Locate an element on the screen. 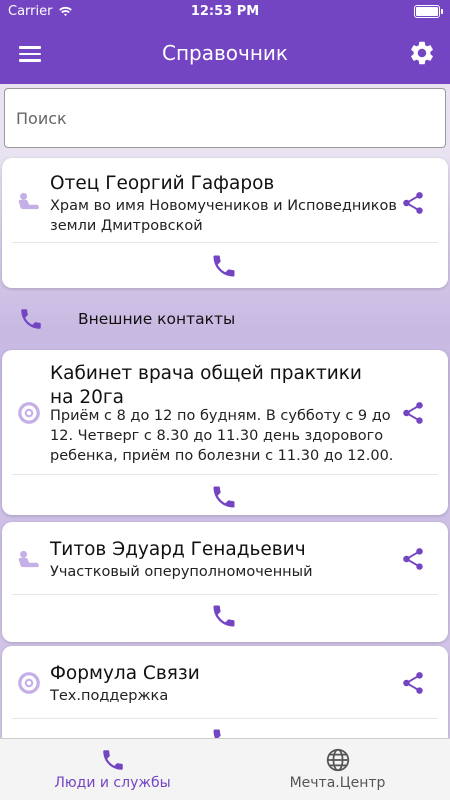 This screenshot has width=450, height=800. contact-subtitle: Участковый оперуполномоченный is located at coordinates (181, 572).